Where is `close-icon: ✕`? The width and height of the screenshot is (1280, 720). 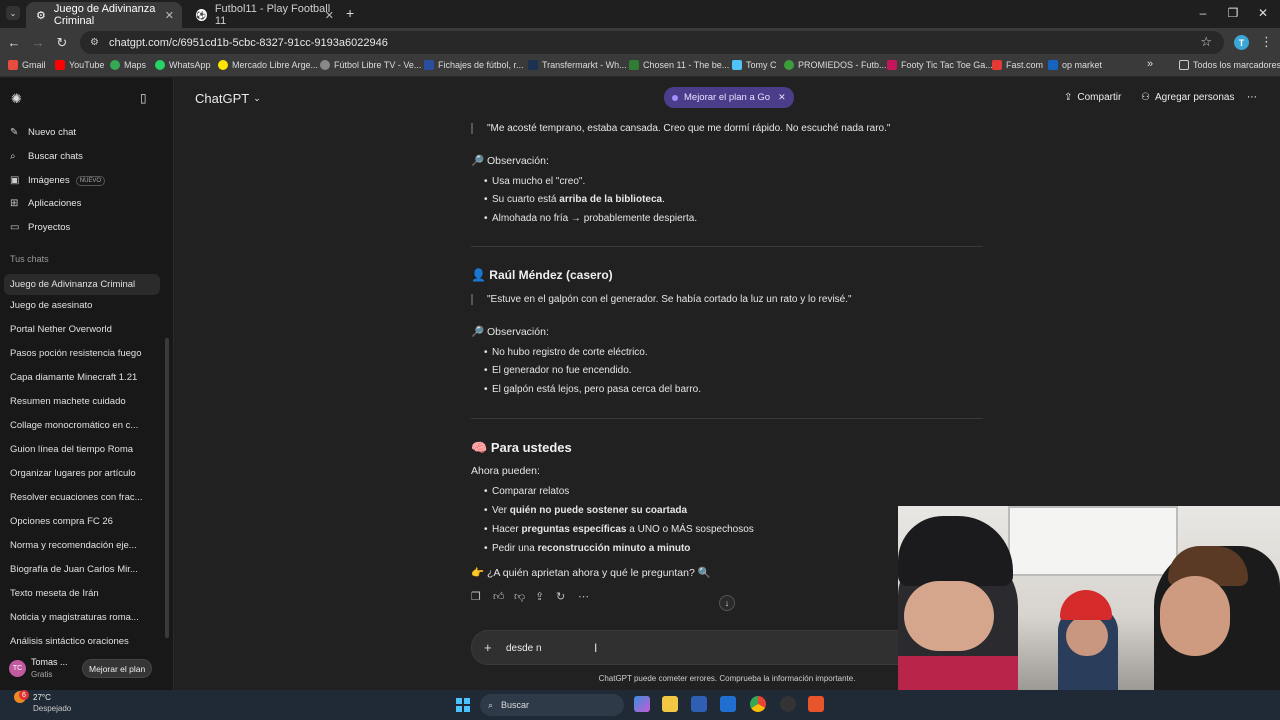 close-icon: ✕ is located at coordinates (782, 97).